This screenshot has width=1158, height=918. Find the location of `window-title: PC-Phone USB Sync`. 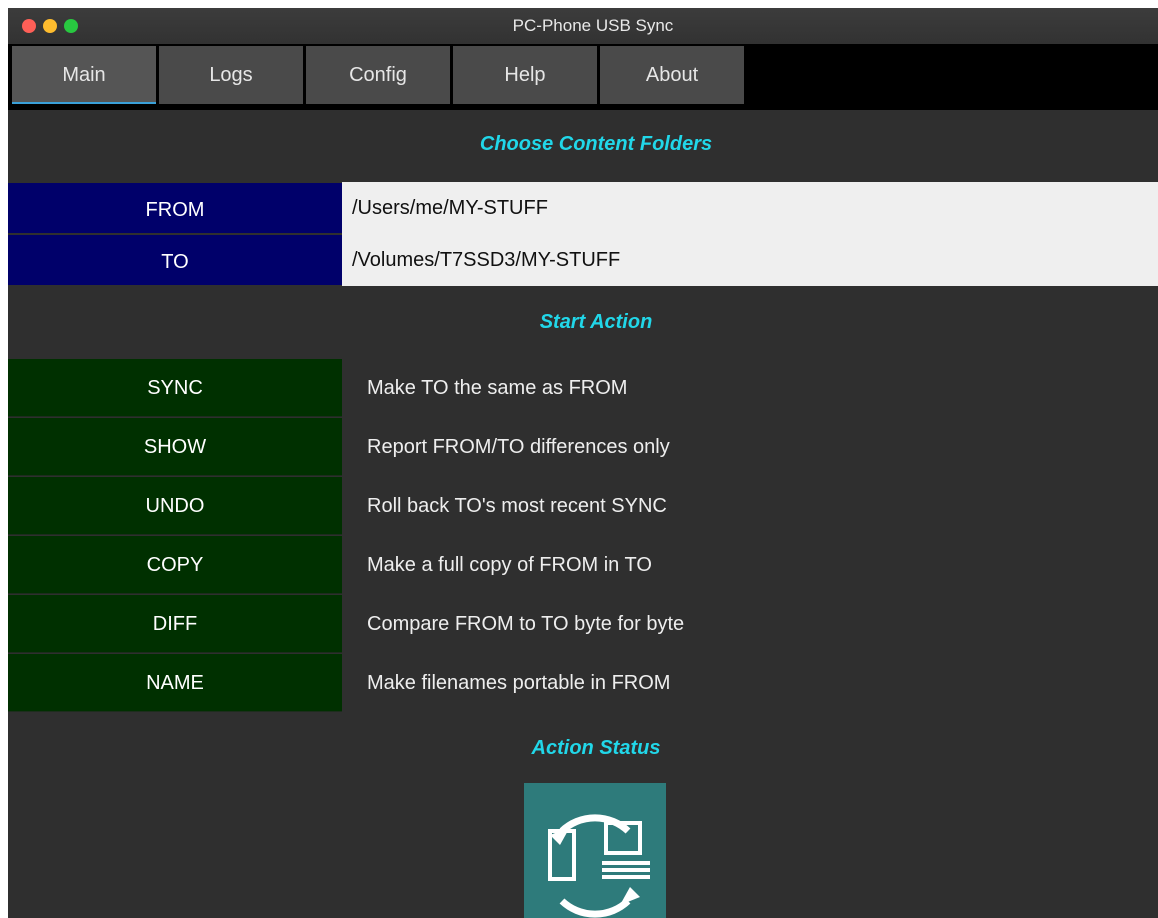

window-title: PC-Phone USB Sync is located at coordinates (593, 25).